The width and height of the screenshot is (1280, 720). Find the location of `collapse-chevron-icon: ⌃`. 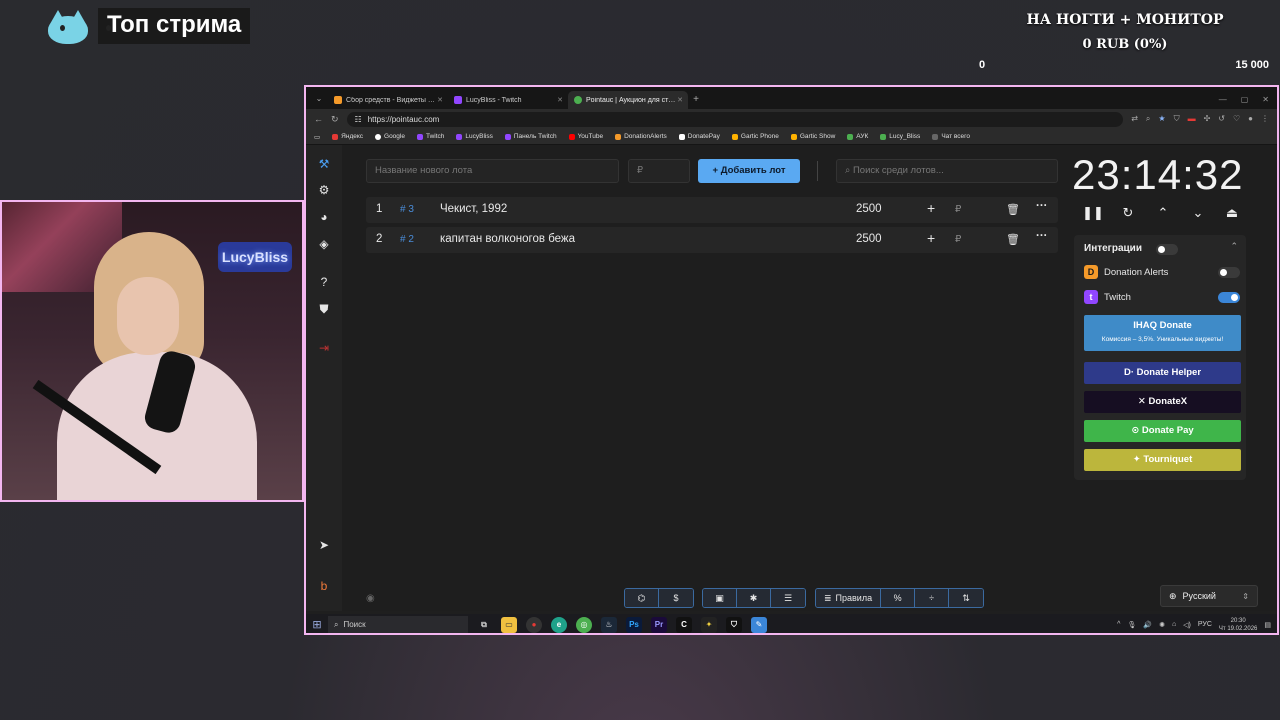

collapse-chevron-icon: ⌃ is located at coordinates (1234, 246).